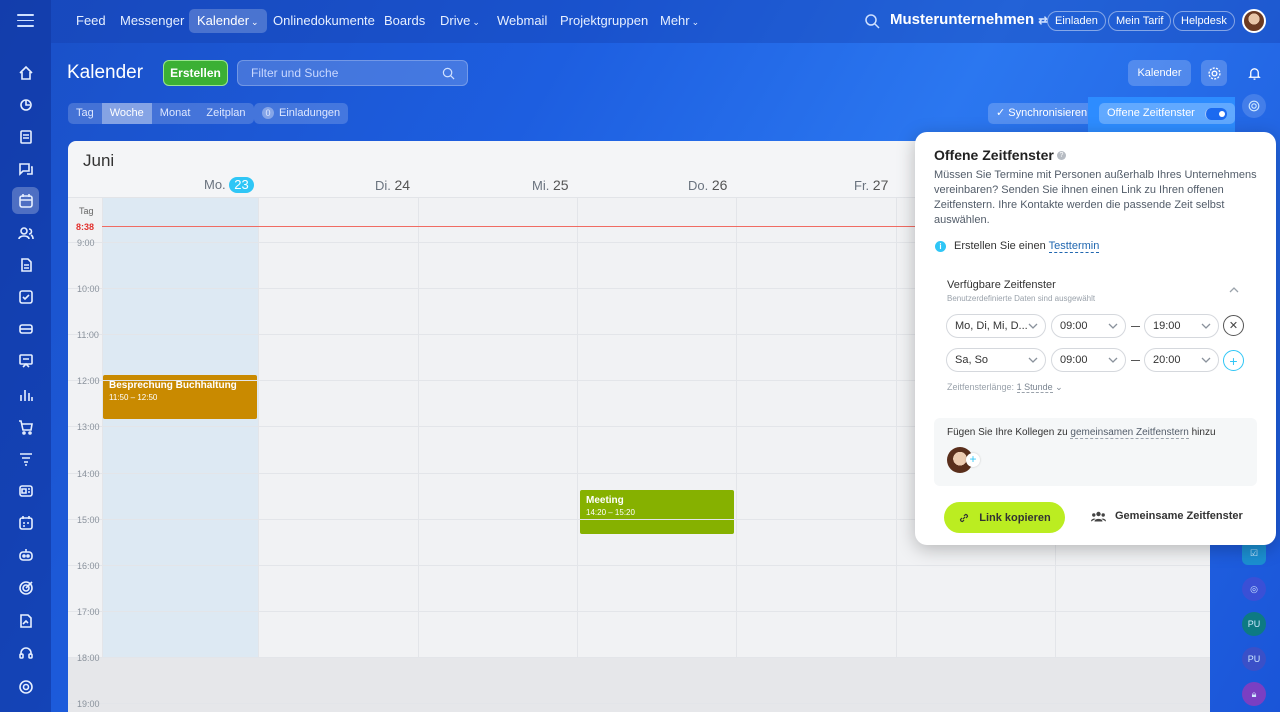 This screenshot has height=712, width=1280. I want to click on calendar-icon, so click(25, 200).